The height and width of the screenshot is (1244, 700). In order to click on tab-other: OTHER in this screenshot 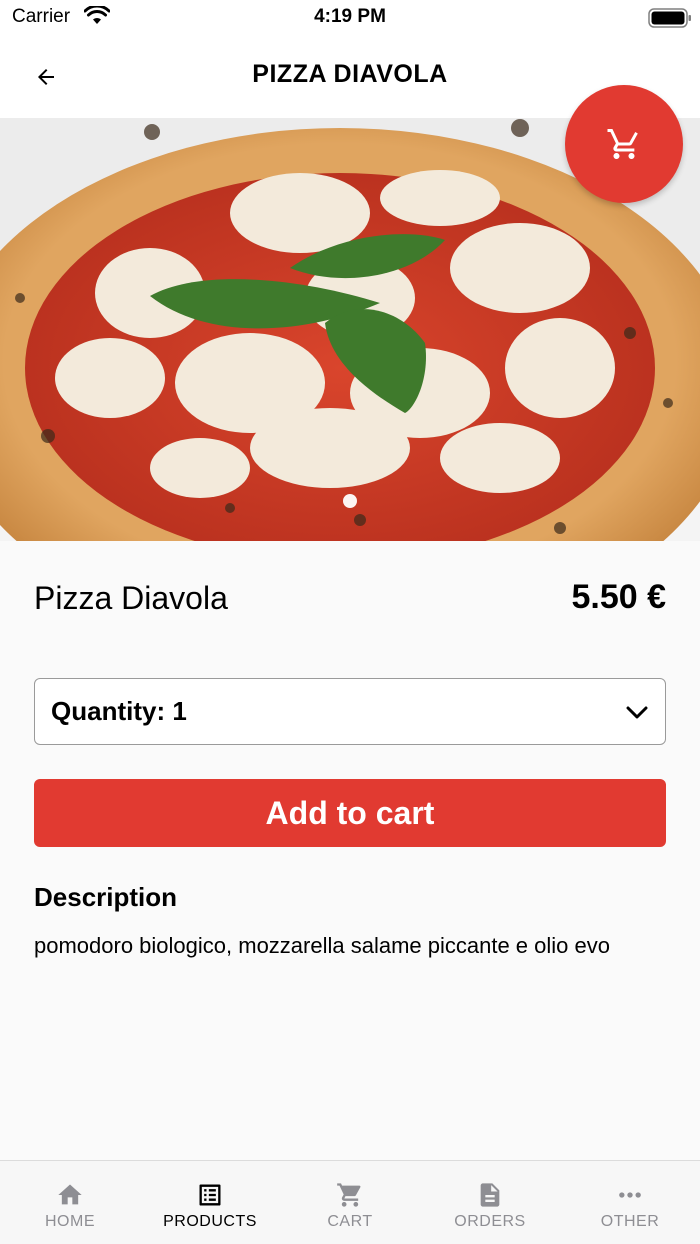, I will do `click(630, 1202)`.